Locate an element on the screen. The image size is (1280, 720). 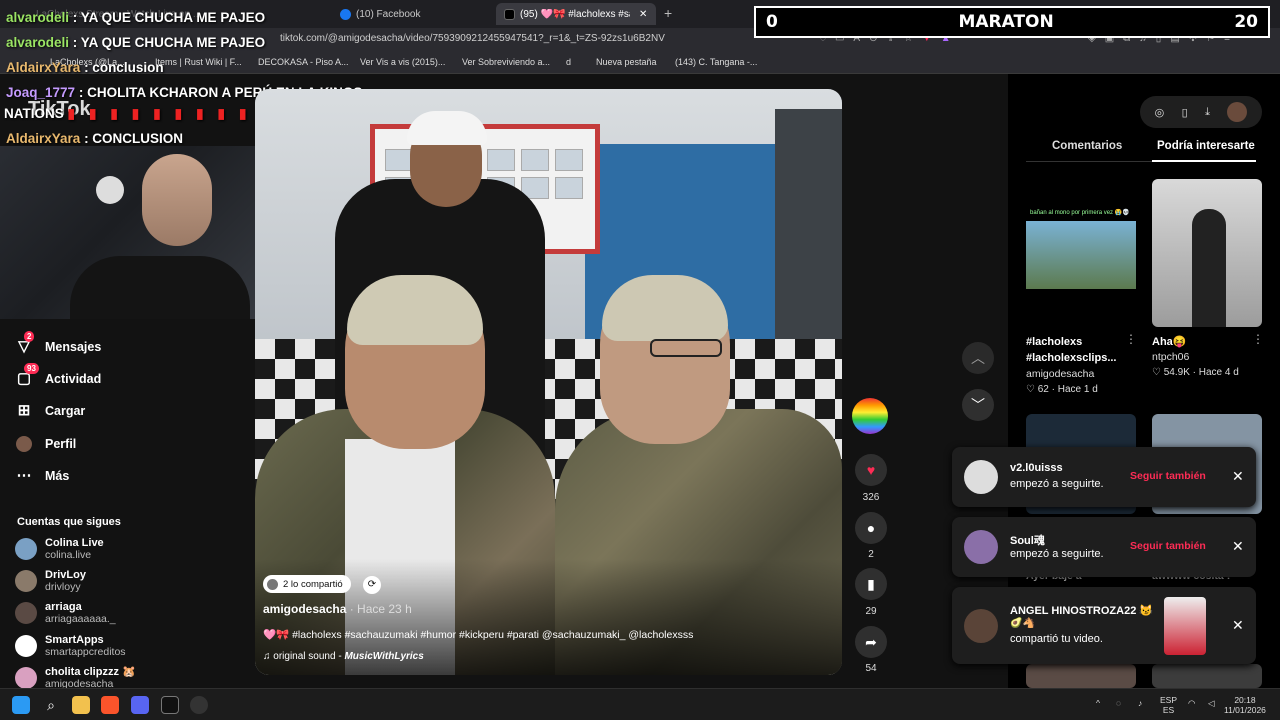
video-author: amigodesacha · Hace 23 h is located at coordinates (337, 609).